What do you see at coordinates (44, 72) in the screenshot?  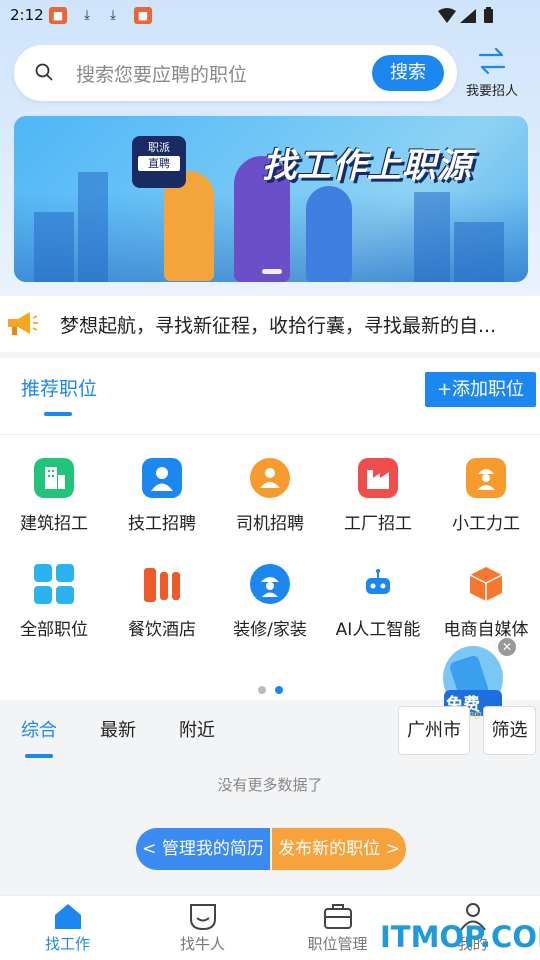 I see `search-icon` at bounding box center [44, 72].